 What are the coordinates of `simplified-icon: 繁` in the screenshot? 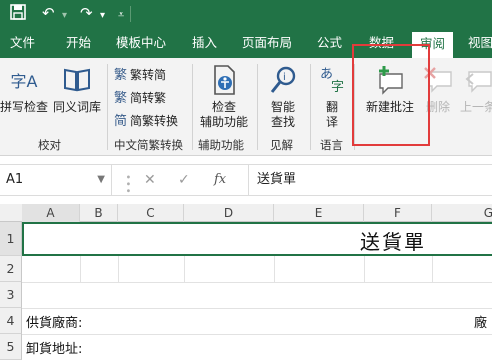 It's located at (121, 98).